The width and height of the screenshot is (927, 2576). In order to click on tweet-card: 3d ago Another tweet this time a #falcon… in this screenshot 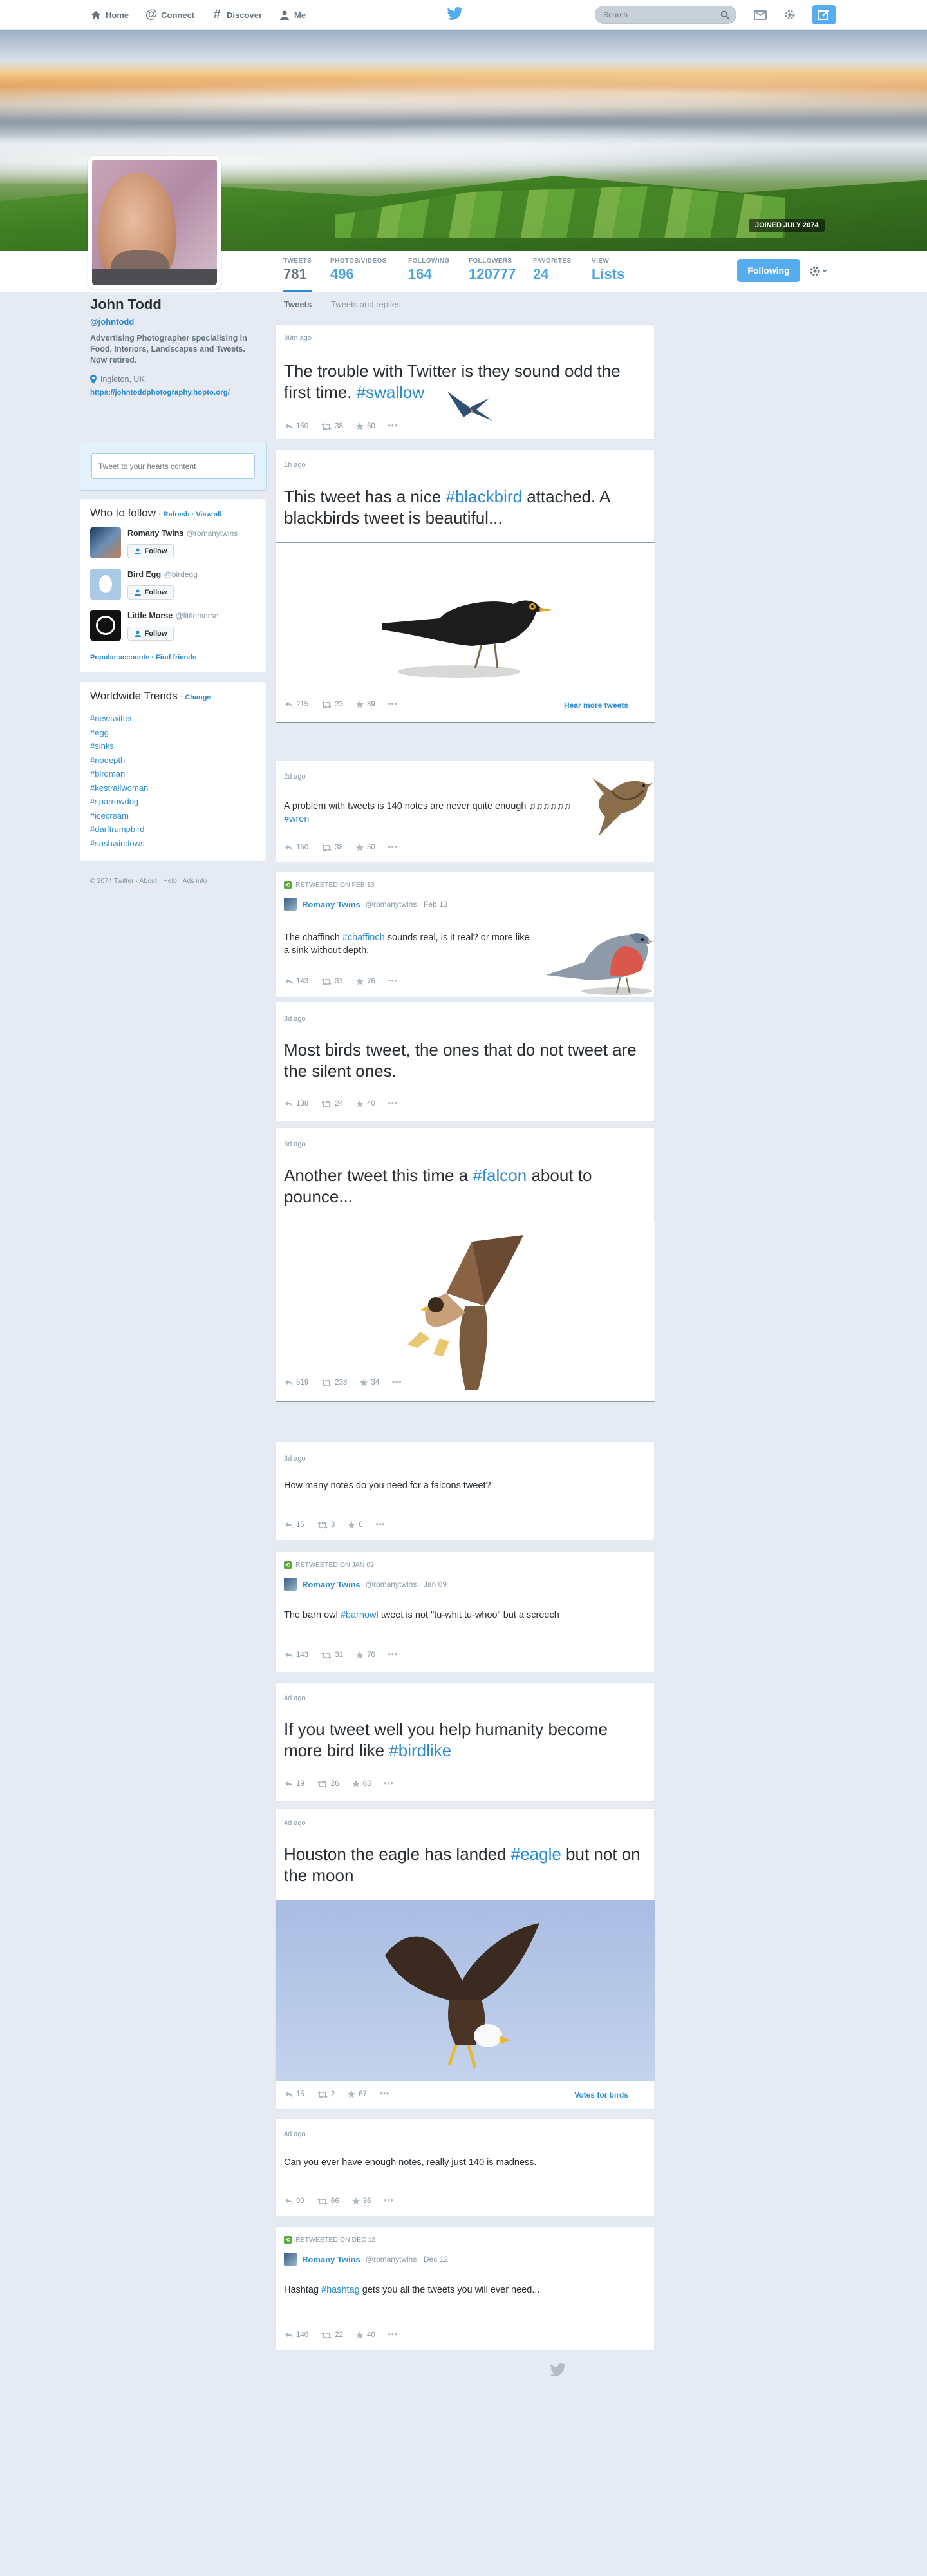, I will do `click(465, 1264)`.